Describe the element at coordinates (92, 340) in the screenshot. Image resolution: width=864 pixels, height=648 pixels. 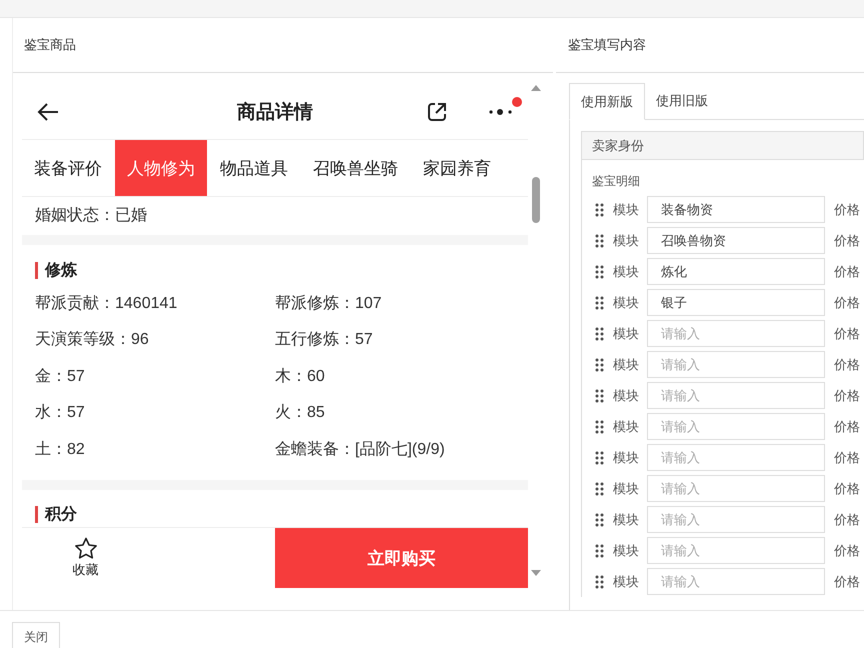
I see `attribute-text: 天演策等级：96` at that location.